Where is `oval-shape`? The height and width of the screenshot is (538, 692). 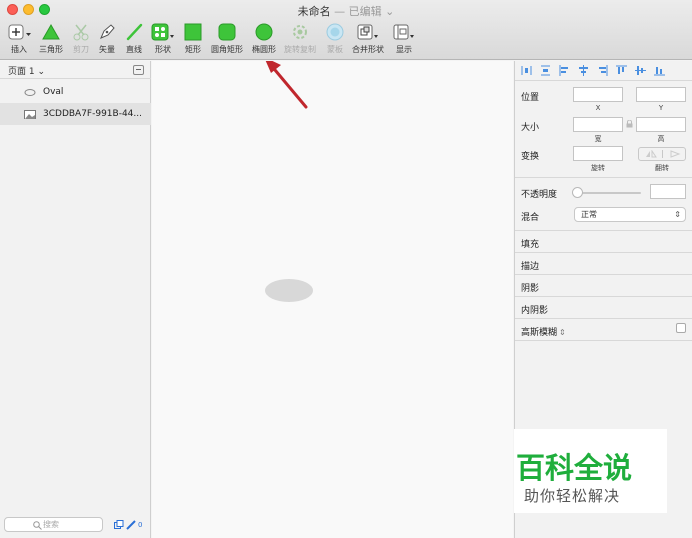 oval-shape is located at coordinates (289, 290).